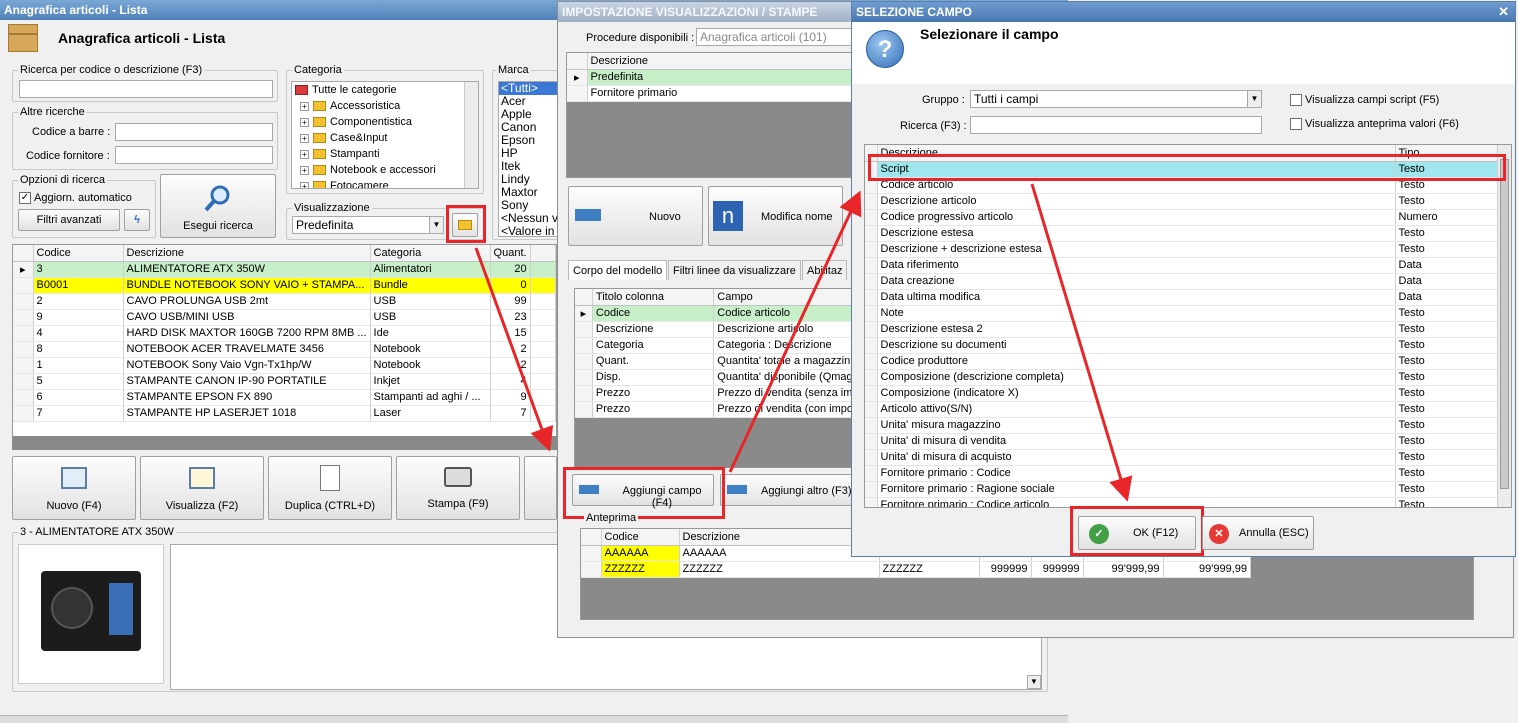  Describe the element at coordinates (734, 270) in the screenshot. I see `tab-filters: Filtri linee da visualizzare` at that location.